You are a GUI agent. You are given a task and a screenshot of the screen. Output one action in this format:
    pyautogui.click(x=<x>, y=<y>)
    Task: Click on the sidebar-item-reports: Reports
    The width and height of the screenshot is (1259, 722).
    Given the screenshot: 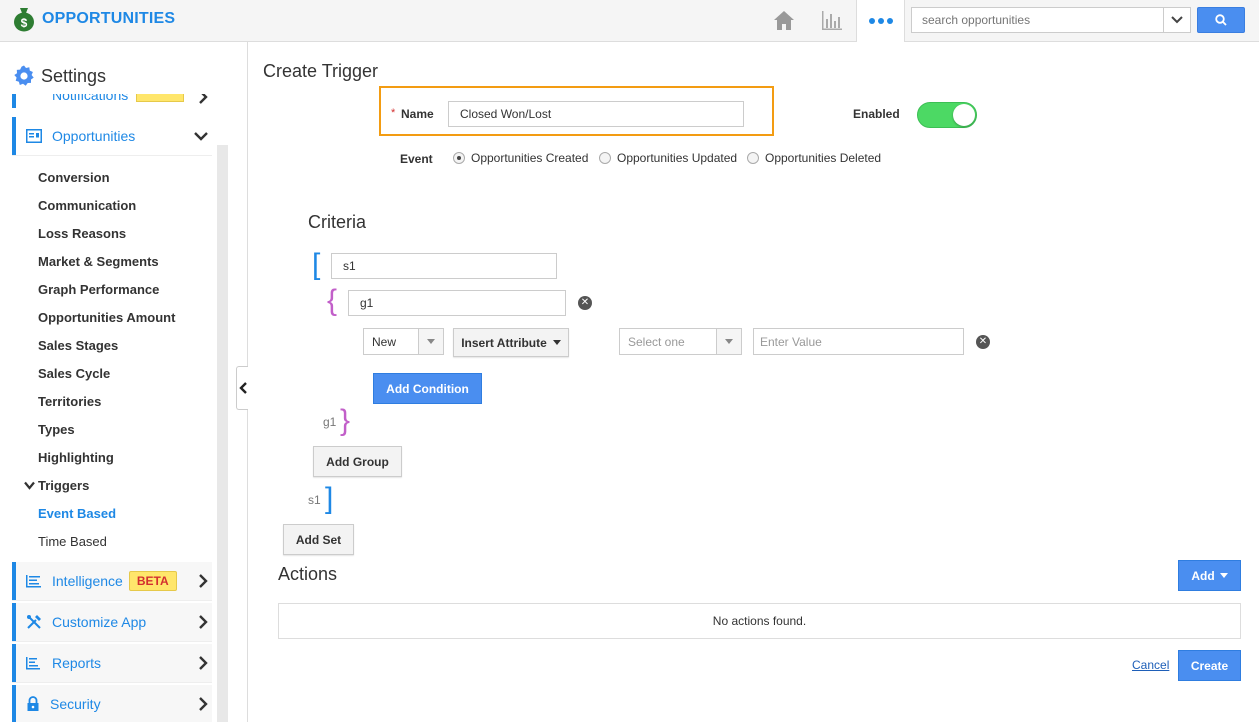 What is the action you would take?
    pyautogui.click(x=112, y=663)
    